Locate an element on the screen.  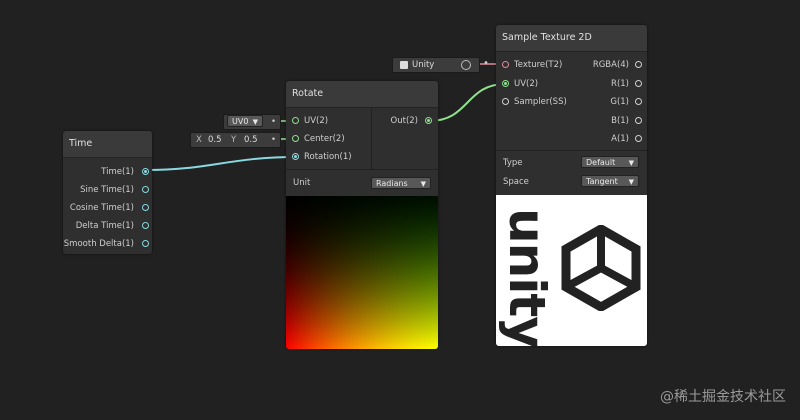
time-output-row: Time(1) is located at coordinates (117, 172).